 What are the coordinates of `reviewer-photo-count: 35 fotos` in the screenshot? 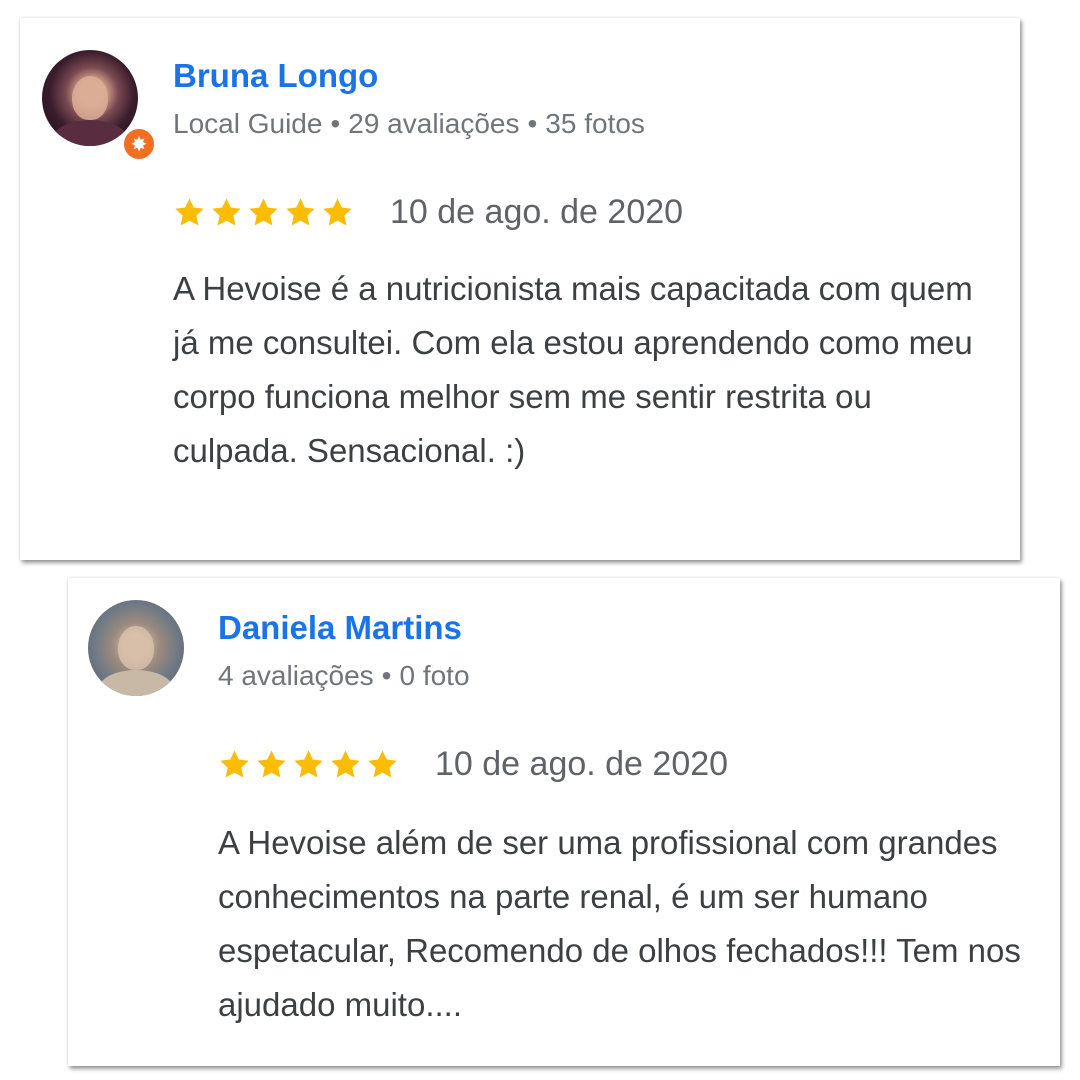 It's located at (595, 123).